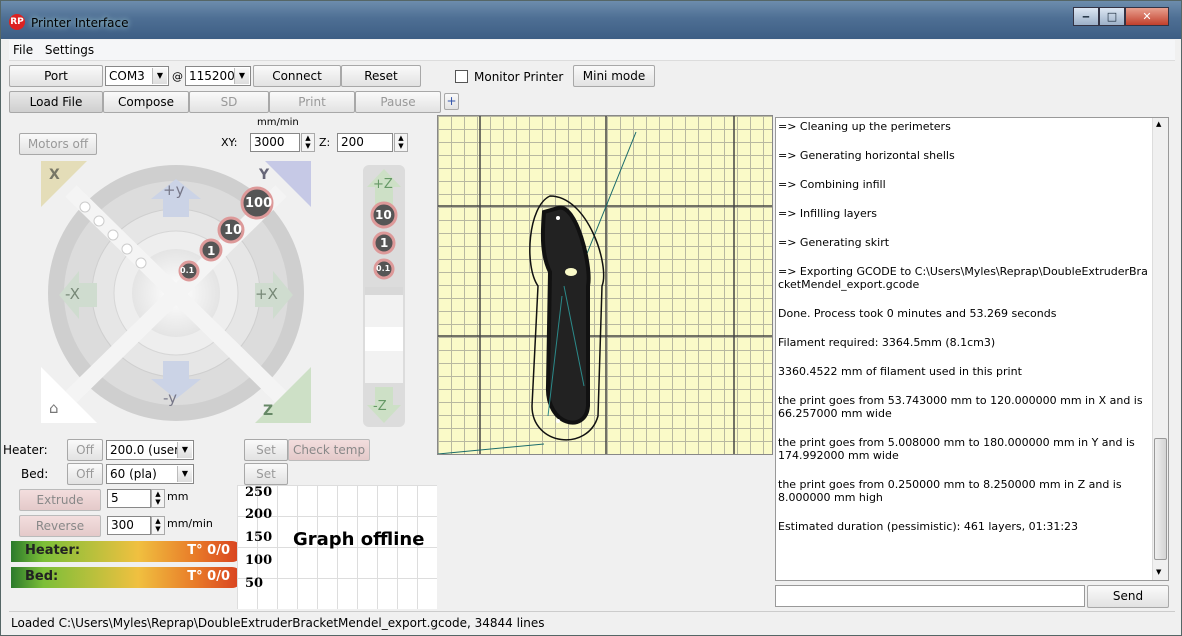  What do you see at coordinates (150, 474) in the screenshot?
I see `bed-temp-select: 60 (pla) ▼` at bounding box center [150, 474].